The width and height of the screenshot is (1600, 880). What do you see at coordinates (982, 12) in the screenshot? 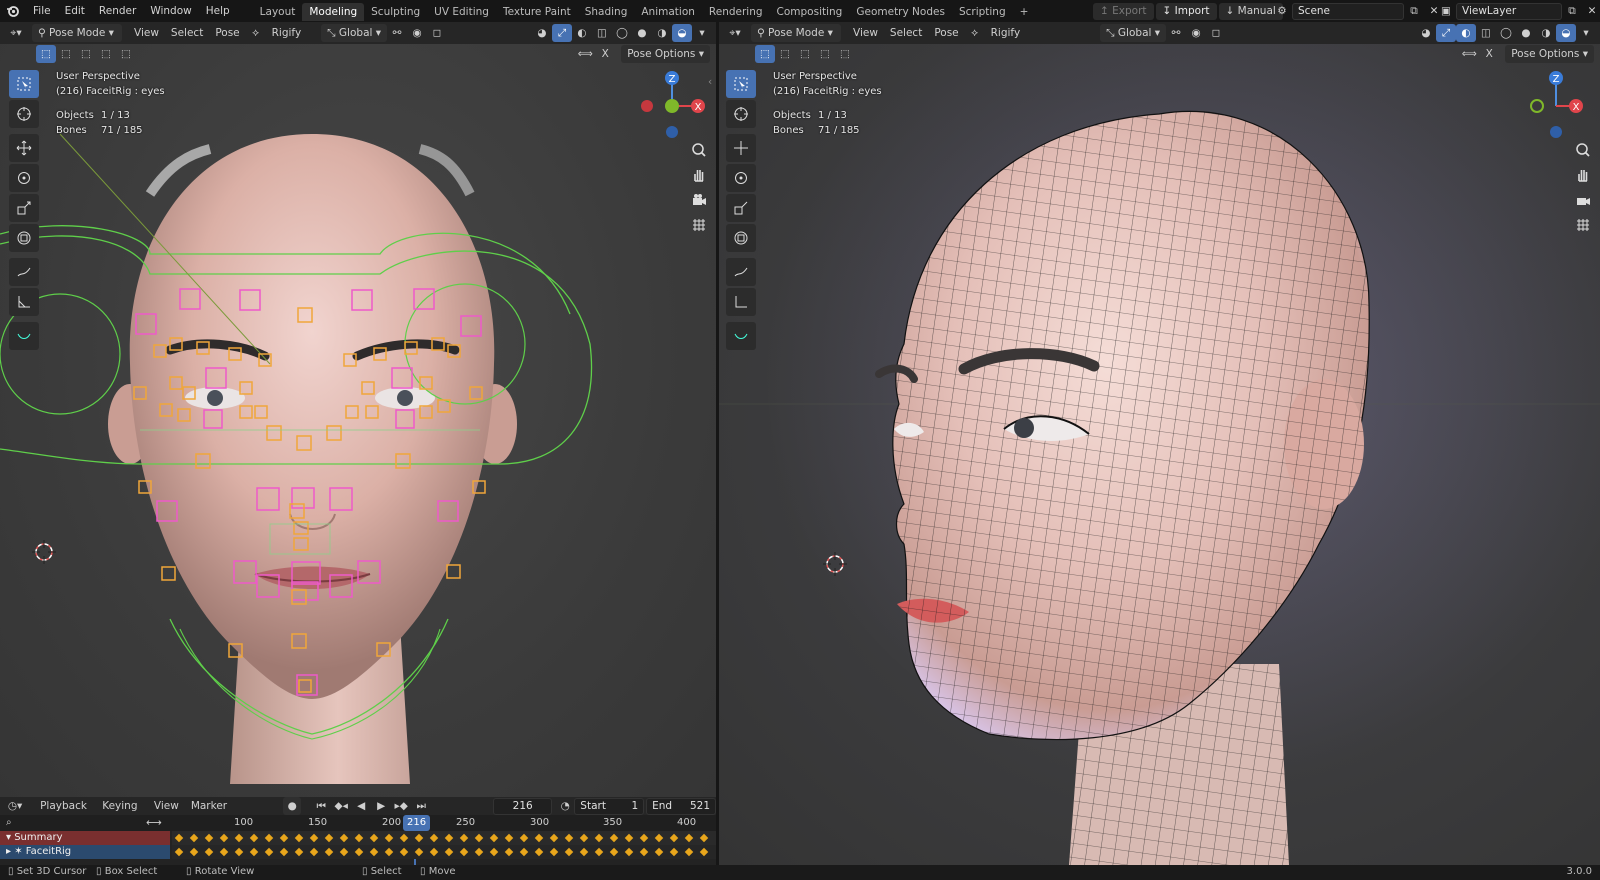
I see `tab-scripting: Scripting` at bounding box center [982, 12].